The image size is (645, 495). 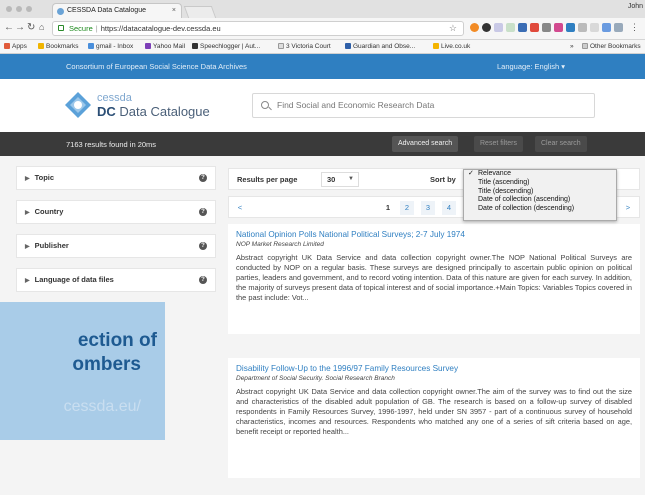 I want to click on overlay-text-line-1: ection of, so click(x=117, y=340).